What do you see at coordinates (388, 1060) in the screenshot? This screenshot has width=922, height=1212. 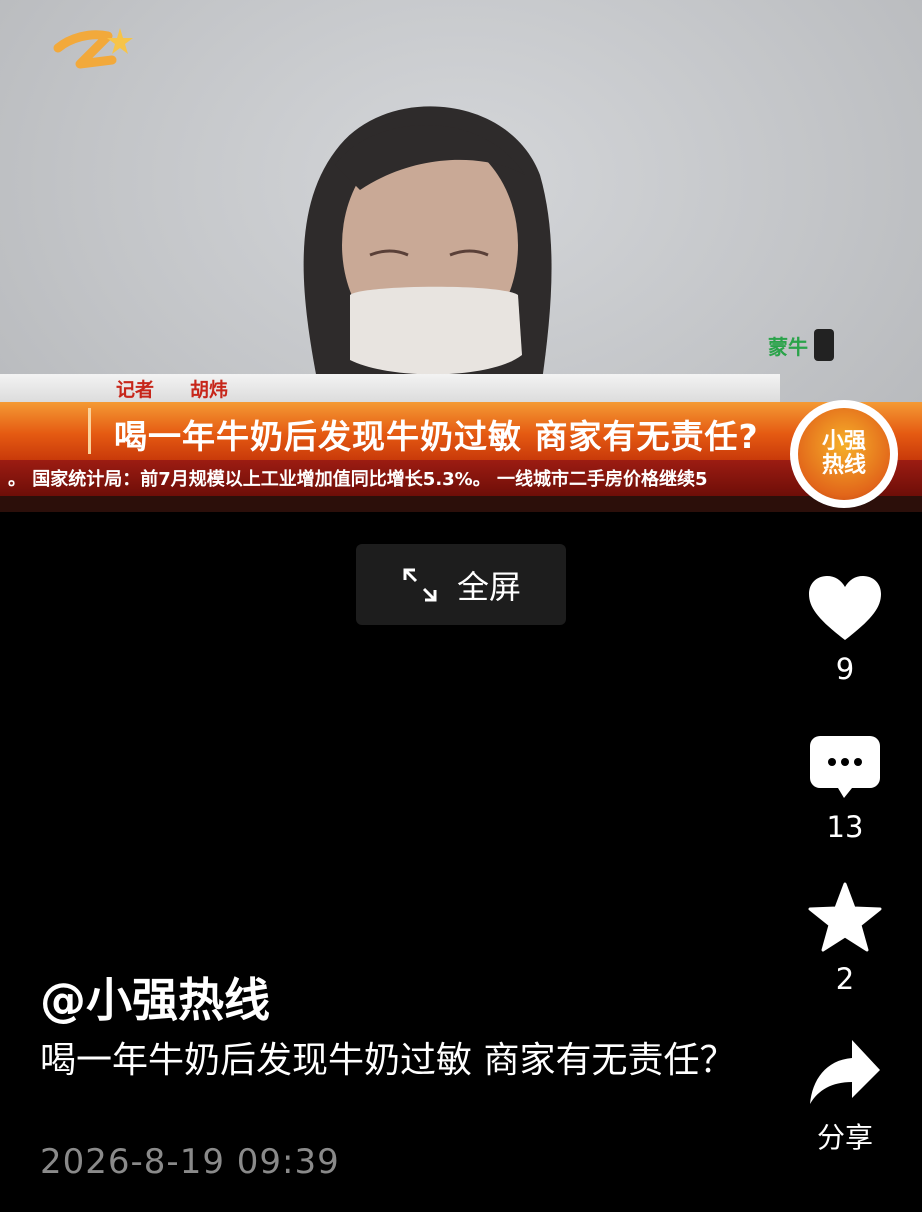 I see `post-caption: 喝一年牛奶后发现牛奶过敏 商家有无责任？` at bounding box center [388, 1060].